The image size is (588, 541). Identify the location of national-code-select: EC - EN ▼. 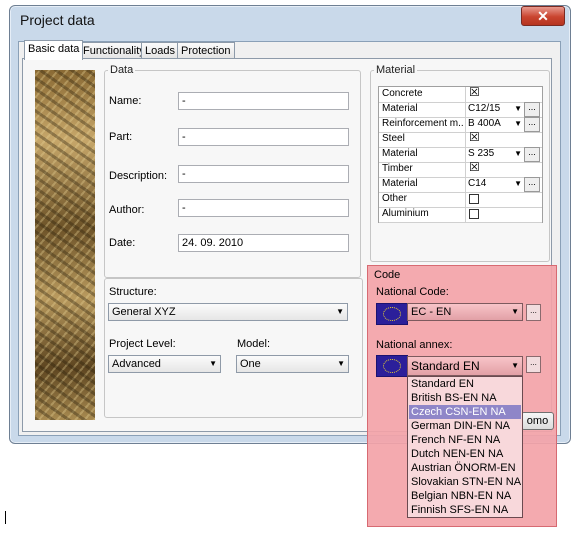
(465, 312).